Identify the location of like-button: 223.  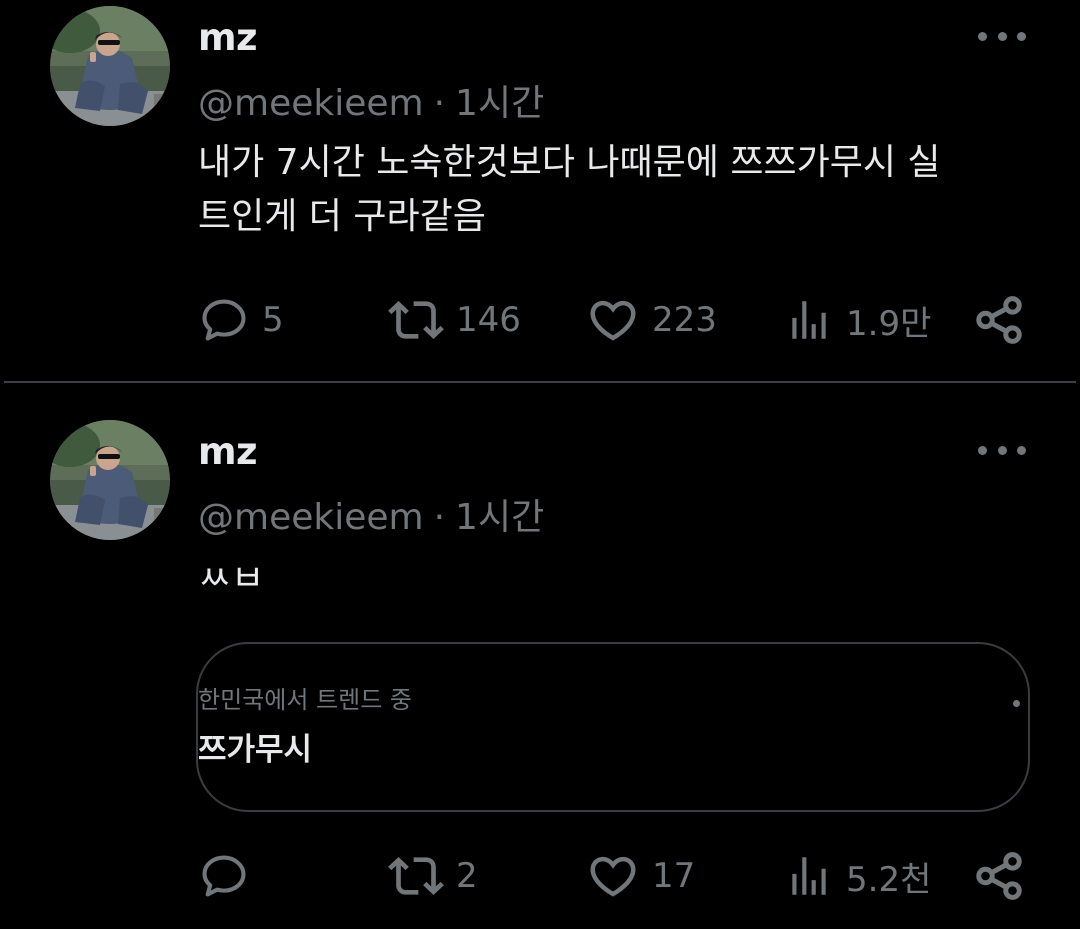
(651, 320).